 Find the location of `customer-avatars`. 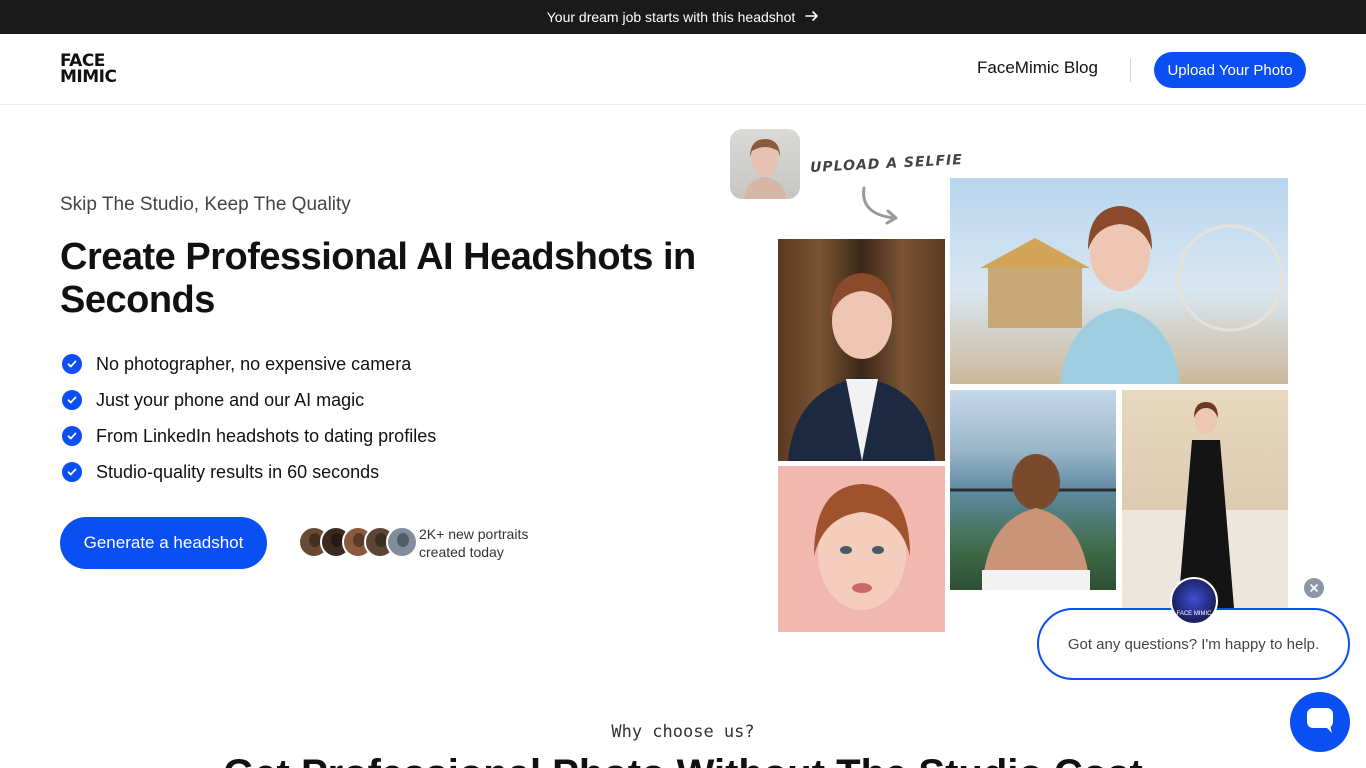

customer-avatars is located at coordinates (358, 543).